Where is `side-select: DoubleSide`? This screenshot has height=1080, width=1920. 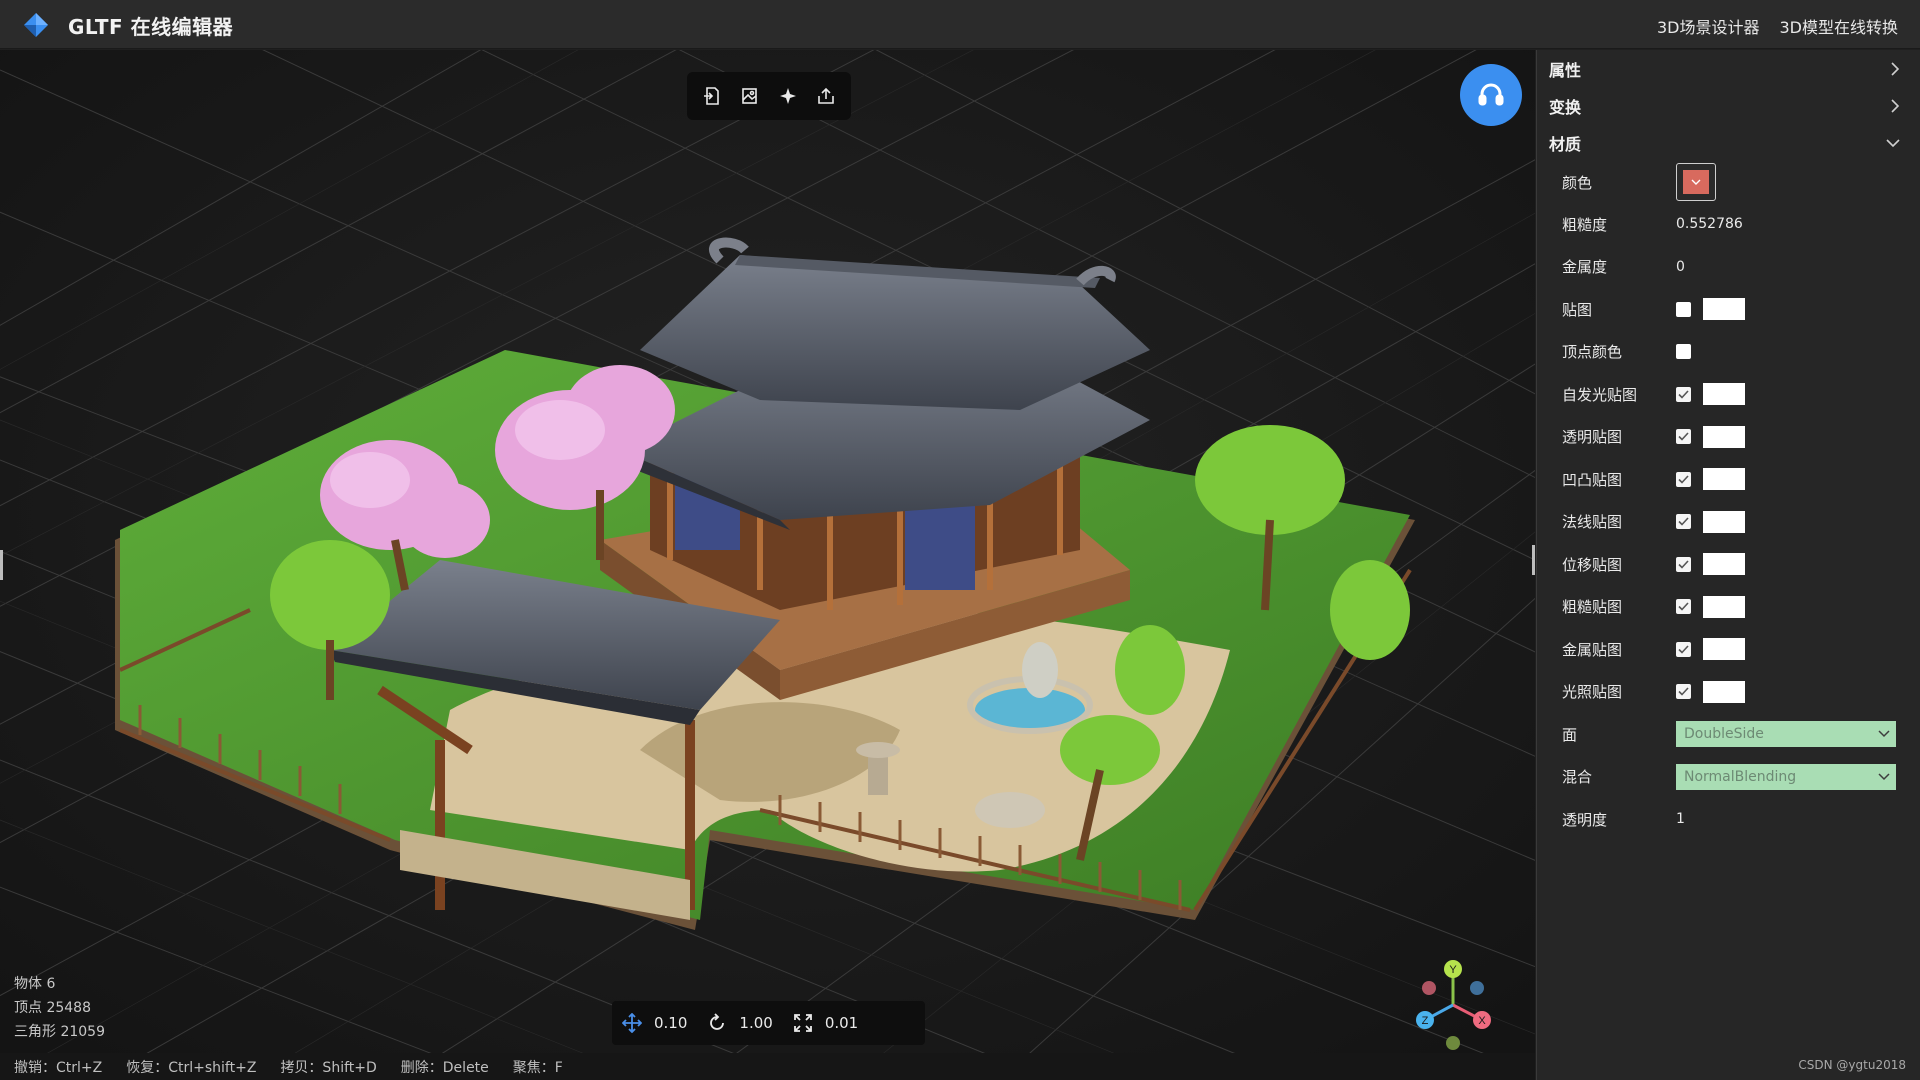
side-select: DoubleSide is located at coordinates (1786, 734).